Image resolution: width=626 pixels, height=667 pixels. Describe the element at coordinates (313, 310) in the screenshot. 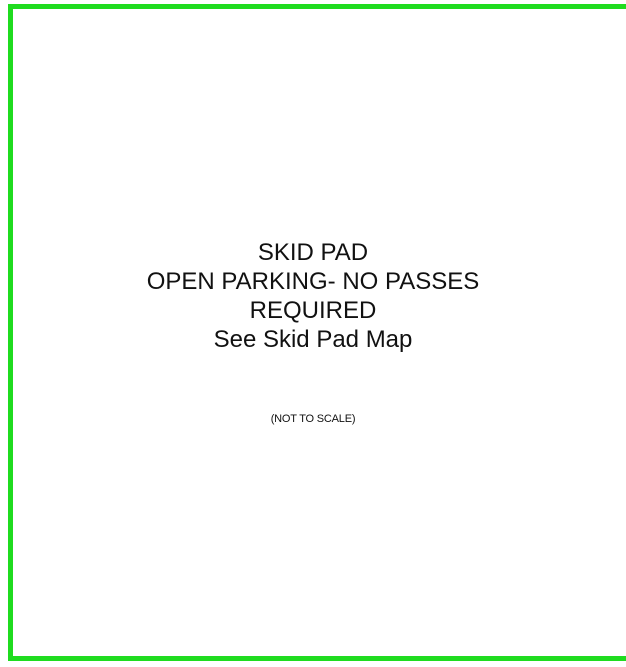

I see `label-line-required: REQUIRED` at that location.